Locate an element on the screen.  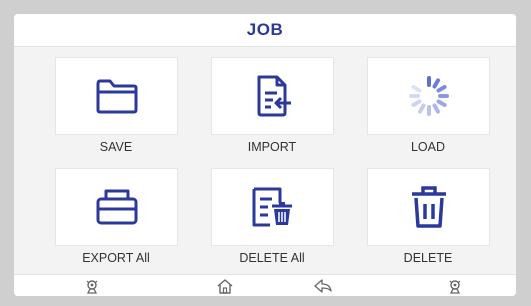
delete-all-button is located at coordinates (272, 207).